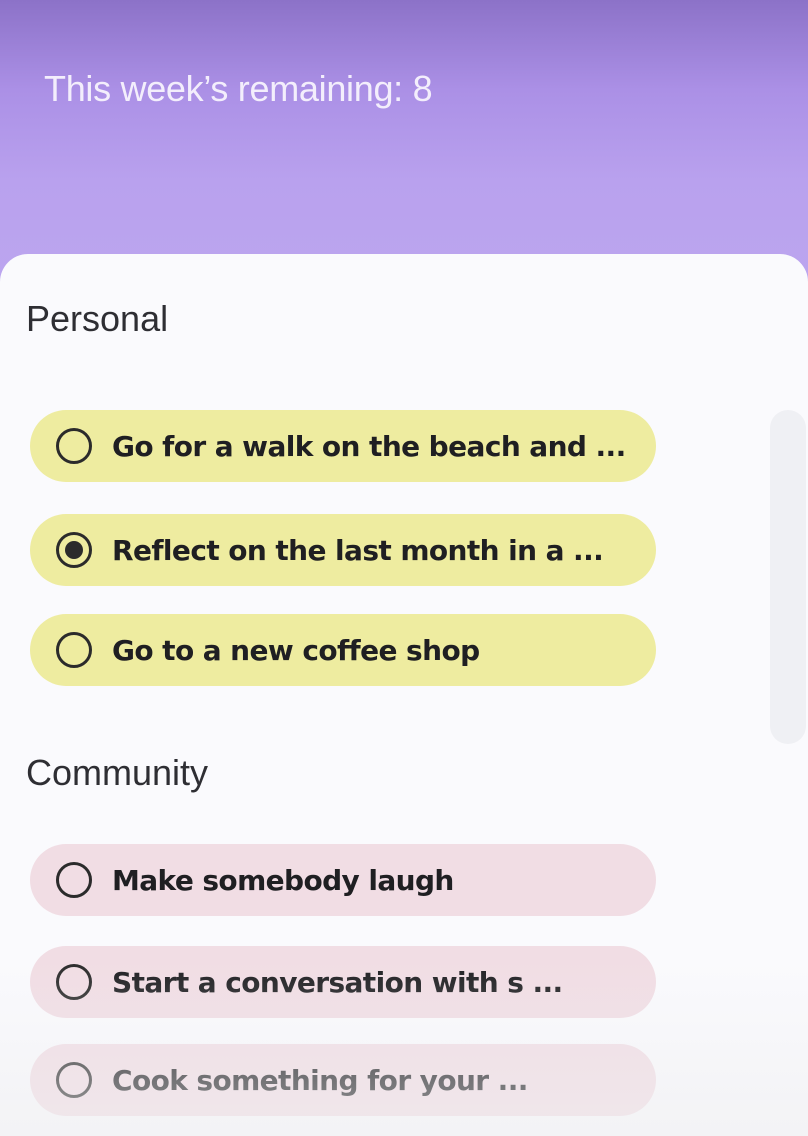 Image resolution: width=808 pixels, height=1136 pixels. I want to click on scrollbar, so click(788, 577).